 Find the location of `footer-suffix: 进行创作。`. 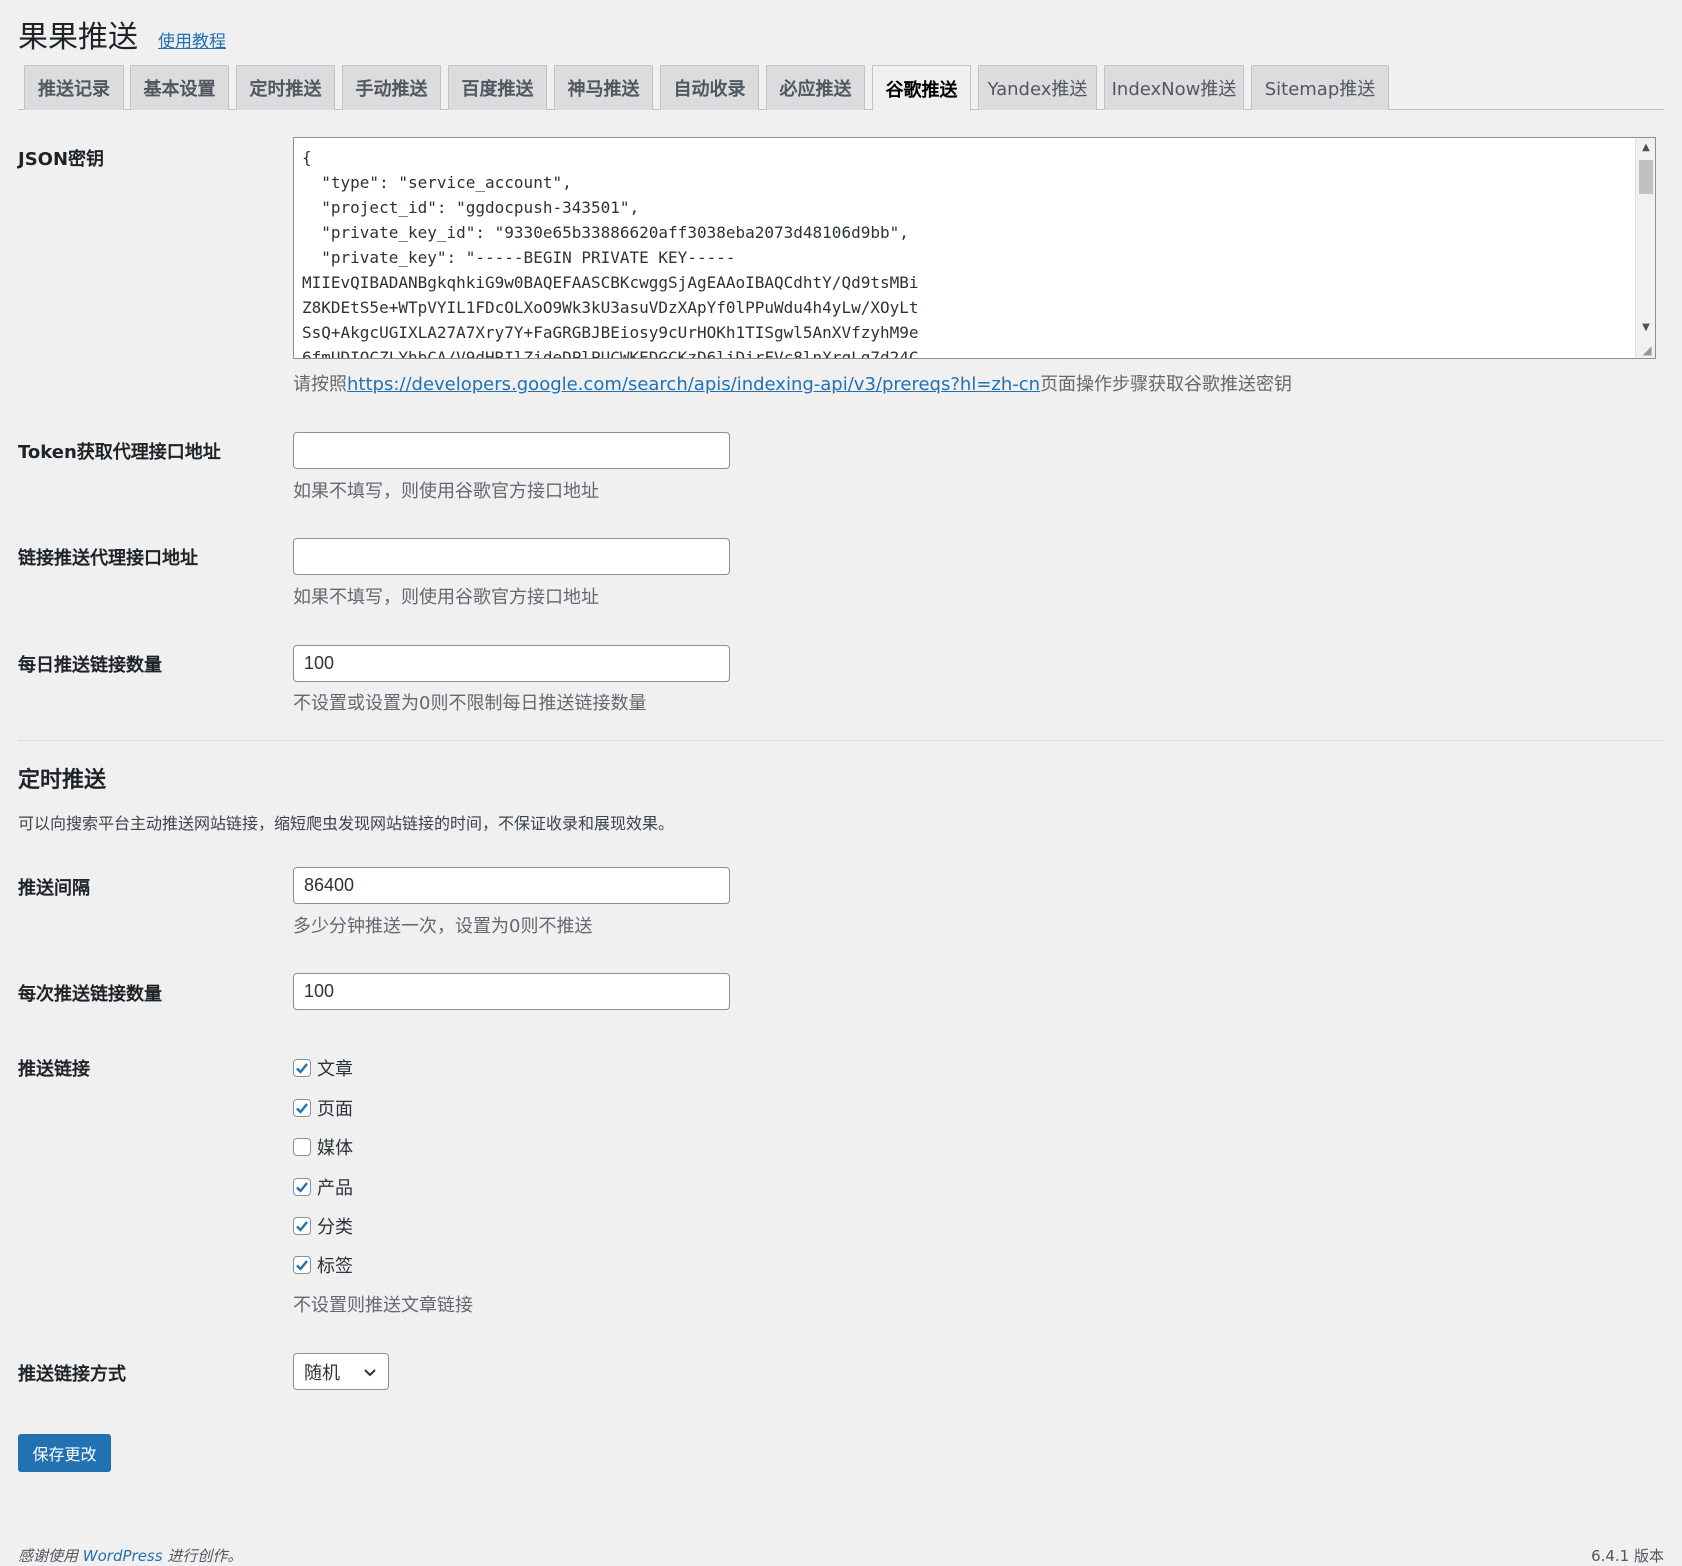

footer-suffix: 进行创作。 is located at coordinates (205, 1556).